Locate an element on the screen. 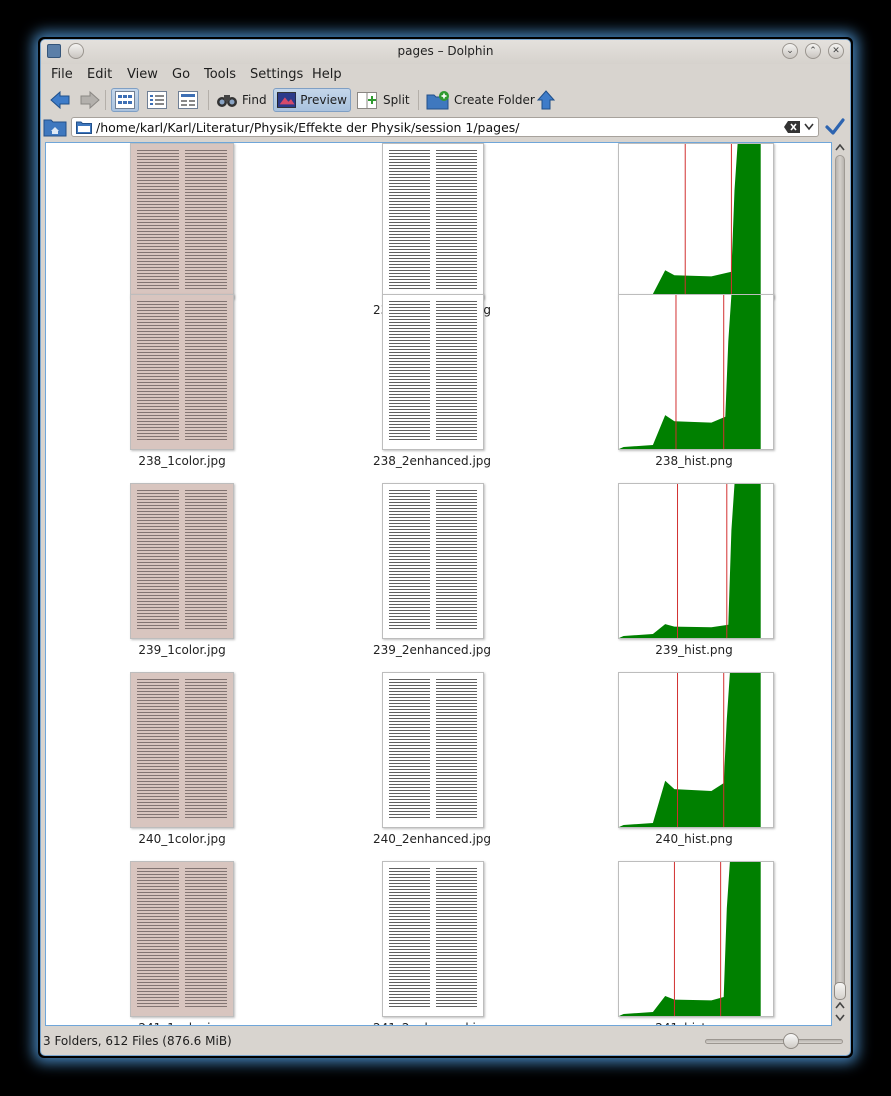 This screenshot has height=1096, width=891. folder-icon is located at coordinates (84, 127).